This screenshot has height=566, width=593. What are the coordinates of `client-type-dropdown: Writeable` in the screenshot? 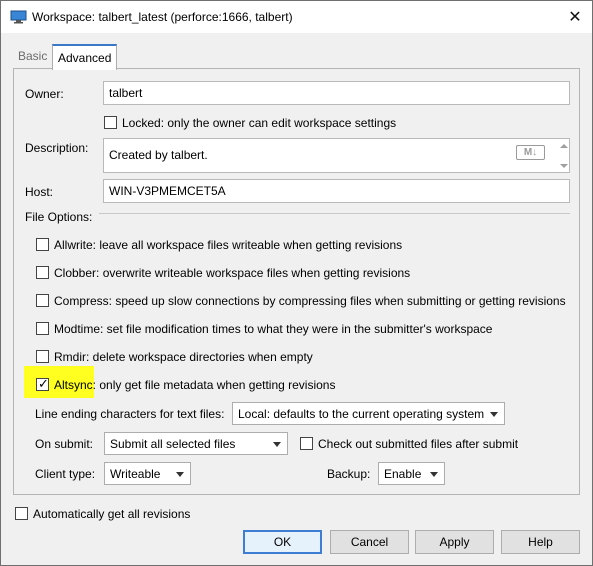 It's located at (147, 473).